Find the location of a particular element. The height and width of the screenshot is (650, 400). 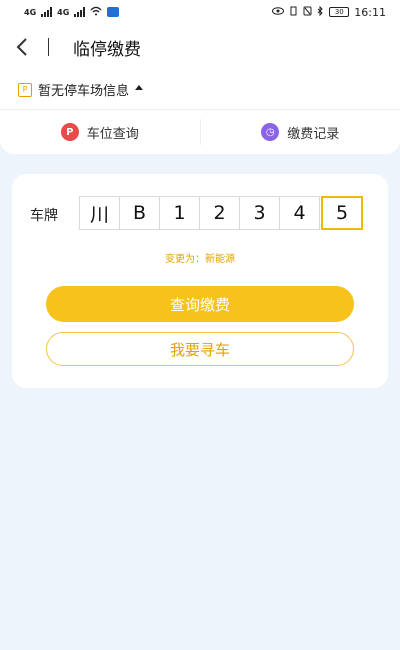

plate-char-2: B is located at coordinates (139, 213).